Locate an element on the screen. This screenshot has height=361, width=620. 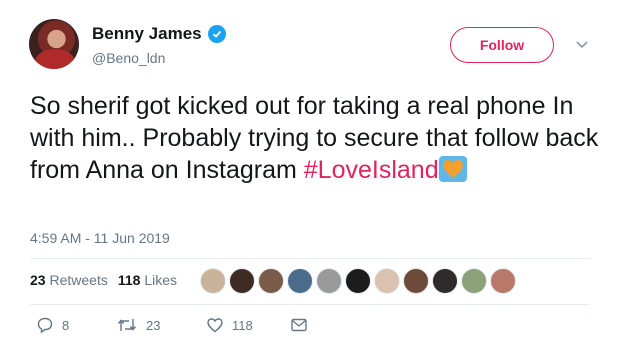
envelope-icon is located at coordinates (299, 325).